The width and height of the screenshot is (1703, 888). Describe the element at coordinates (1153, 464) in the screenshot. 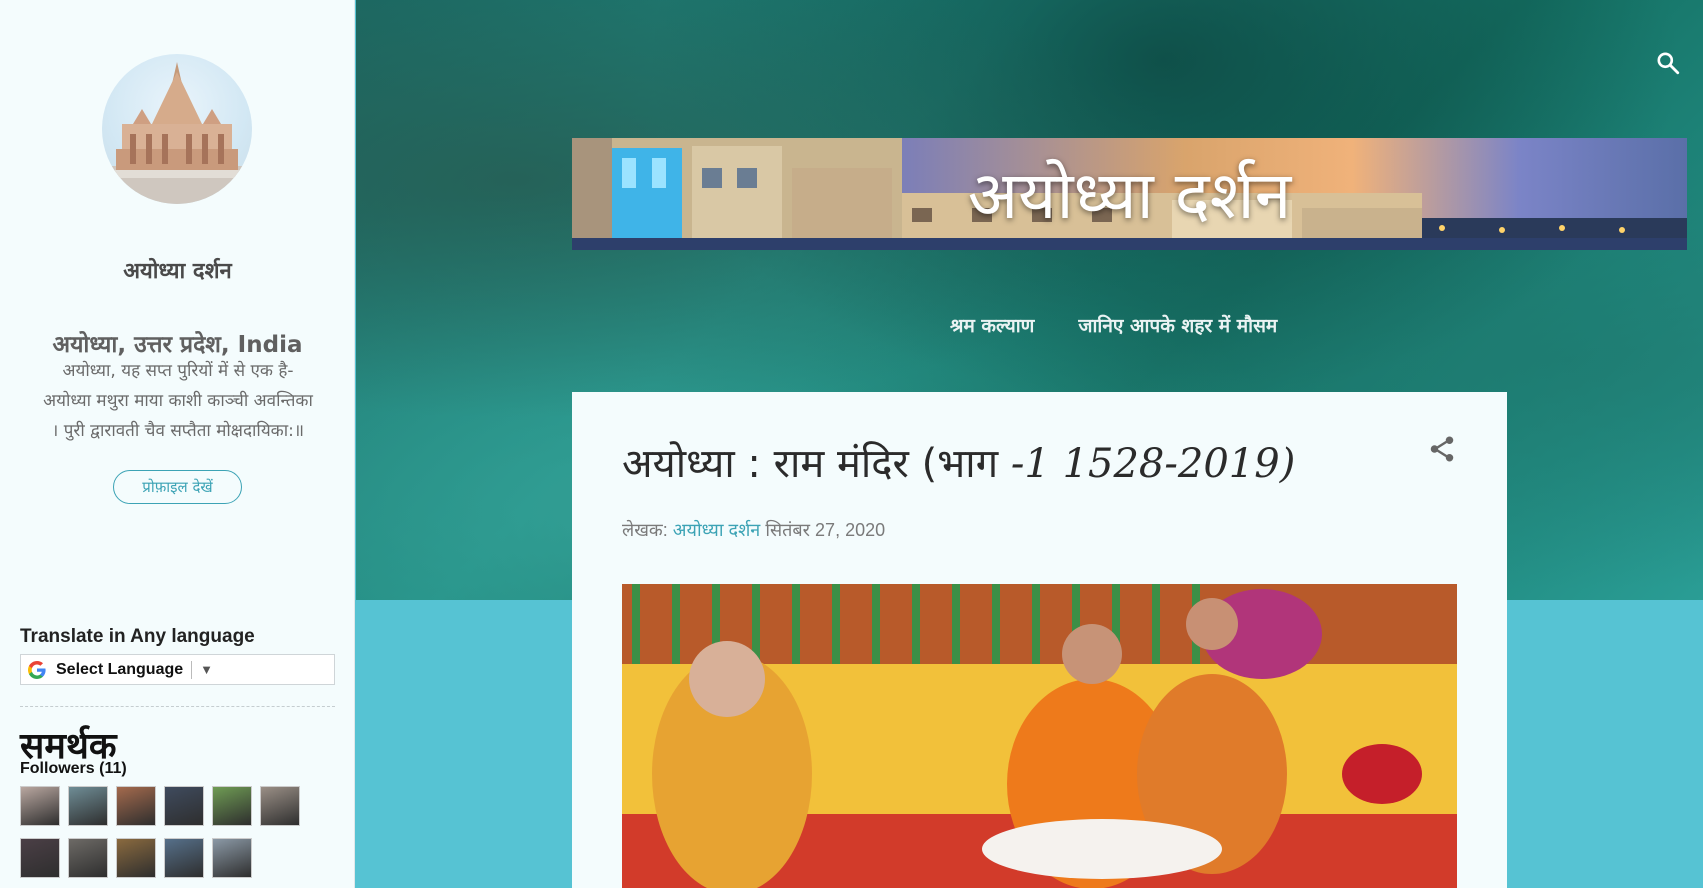

I see `post-title-years: -1 1528-2019)` at that location.